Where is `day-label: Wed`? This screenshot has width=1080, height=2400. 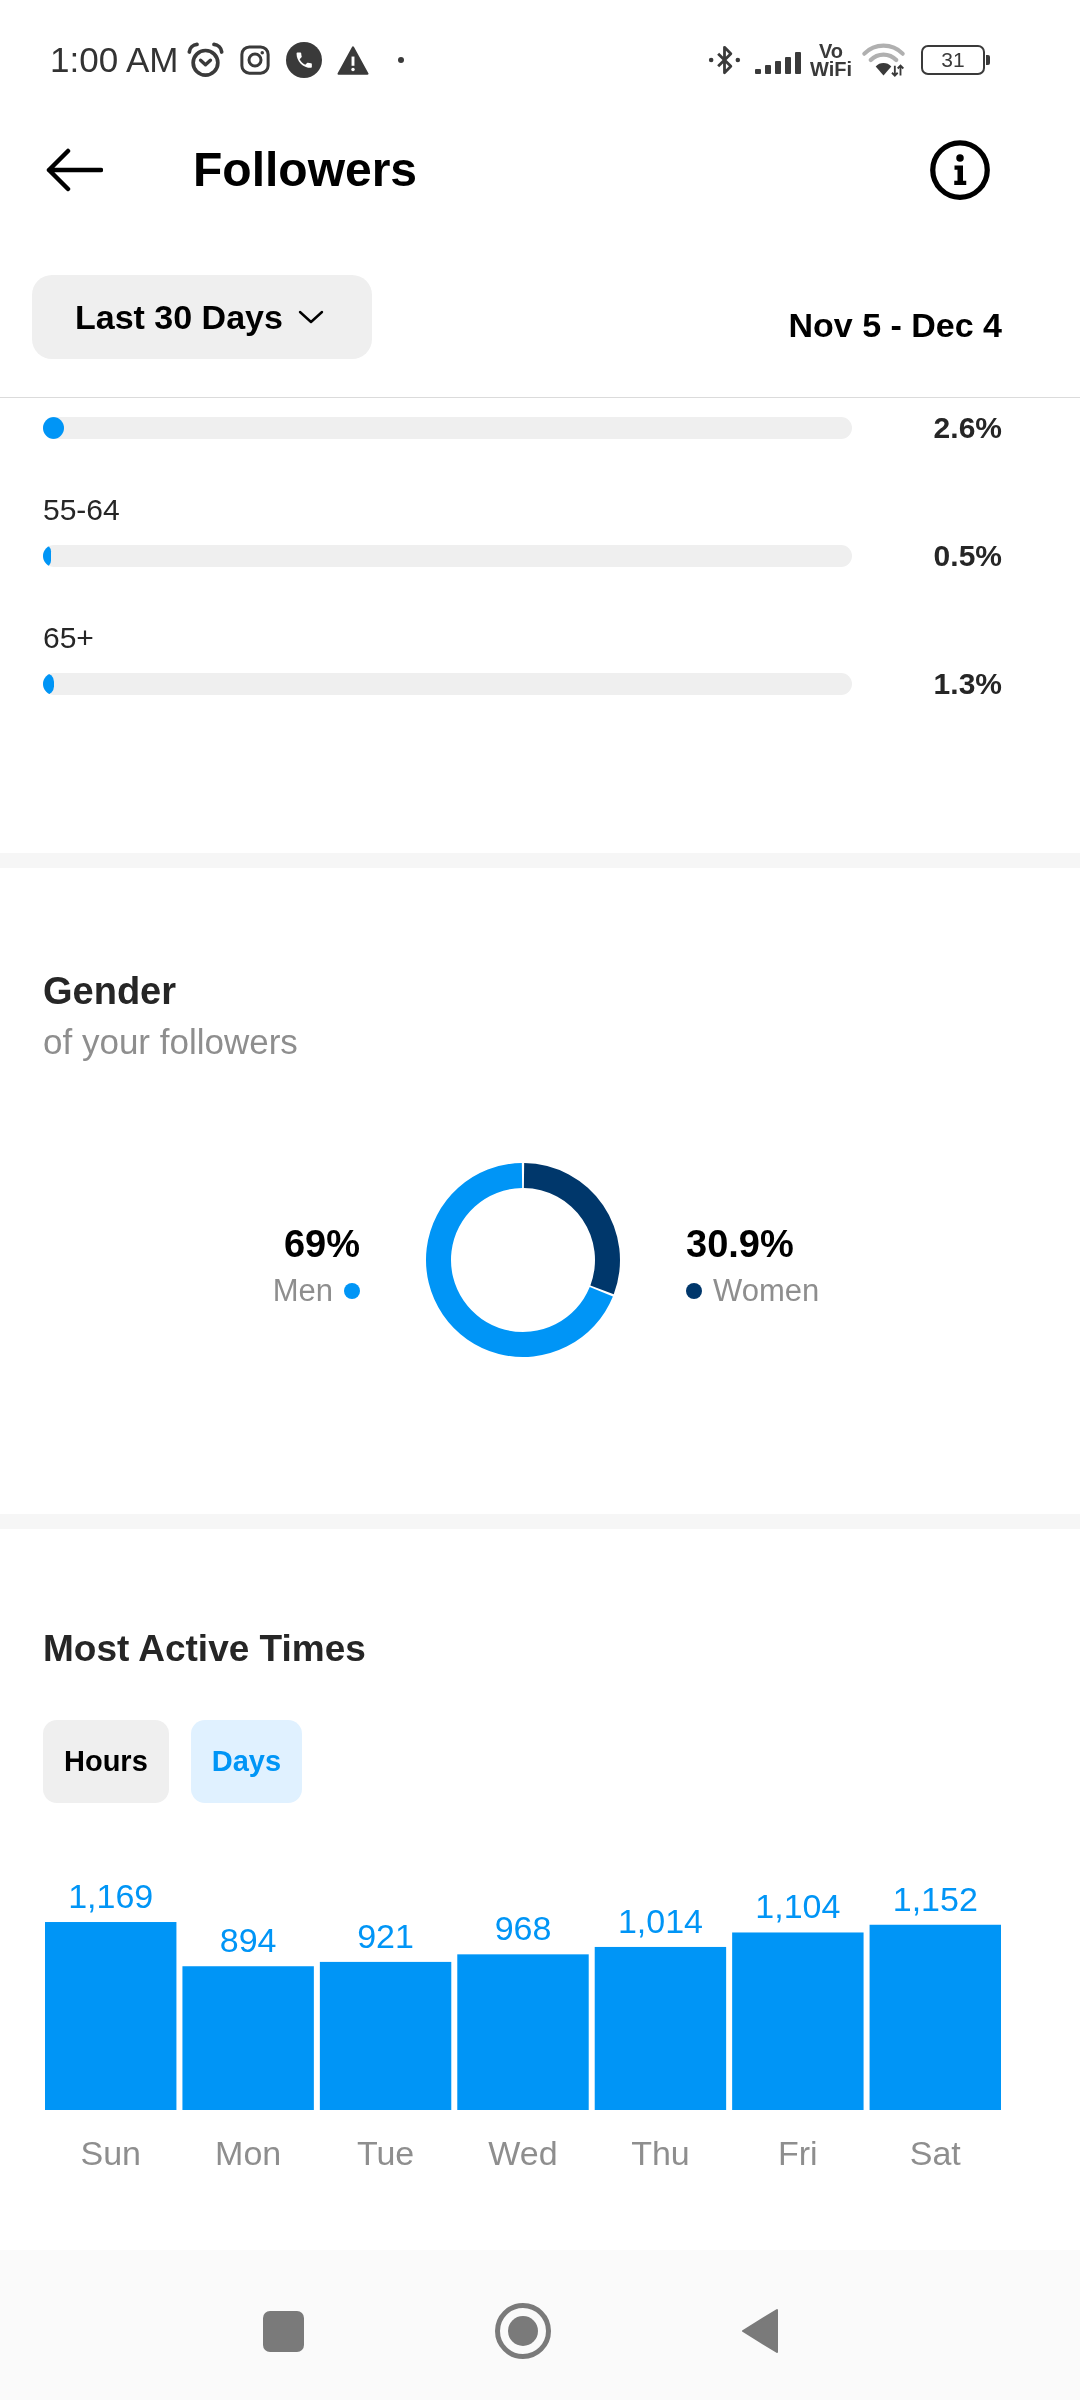
day-label: Wed is located at coordinates (523, 2153).